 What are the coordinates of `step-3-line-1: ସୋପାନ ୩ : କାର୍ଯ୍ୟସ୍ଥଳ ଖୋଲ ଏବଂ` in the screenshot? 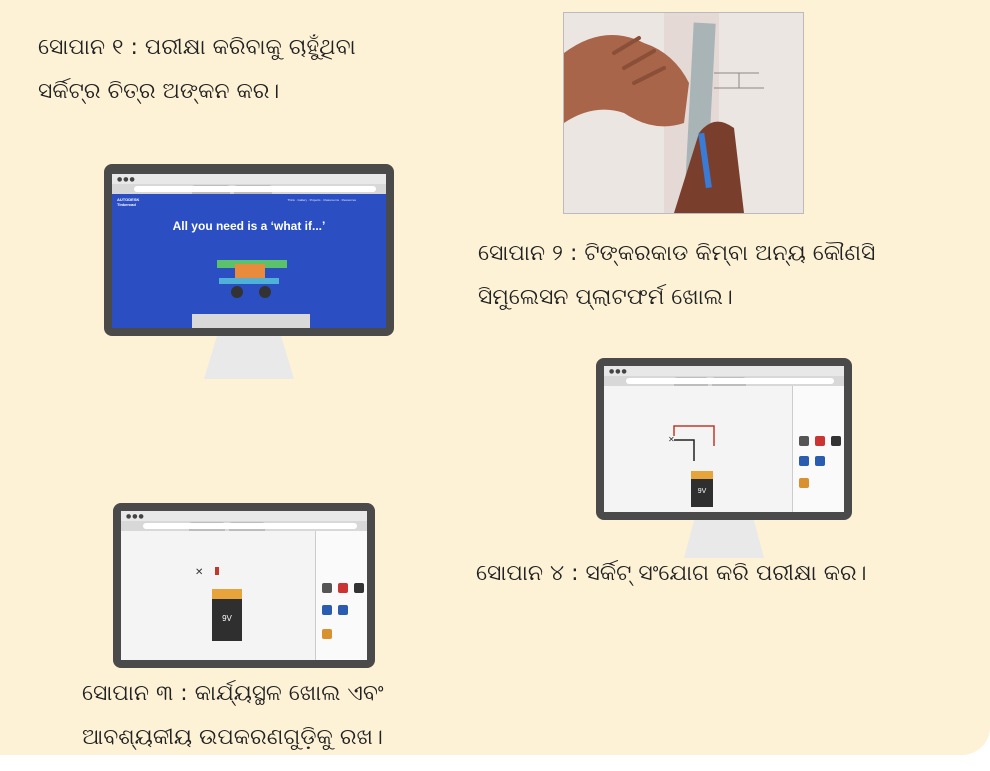 It's located at (233, 693).